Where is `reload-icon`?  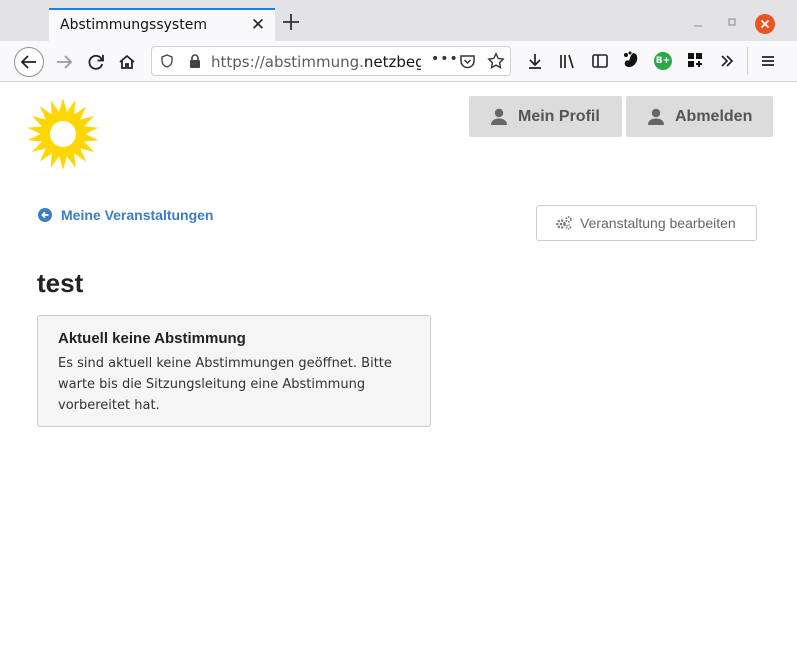
reload-icon is located at coordinates (96, 62).